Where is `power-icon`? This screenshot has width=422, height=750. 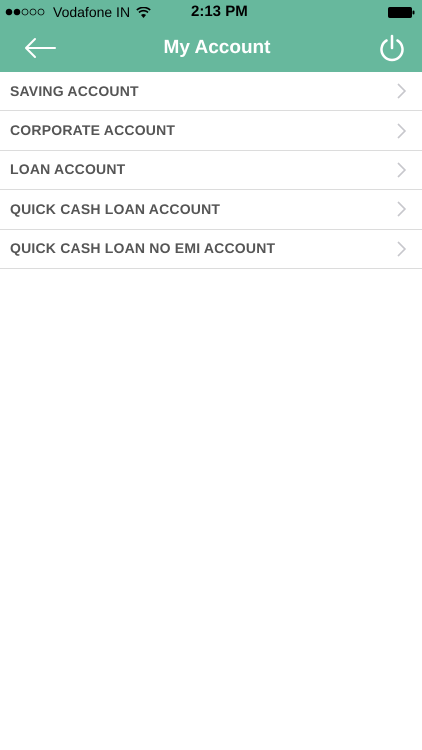
power-icon is located at coordinates (392, 48).